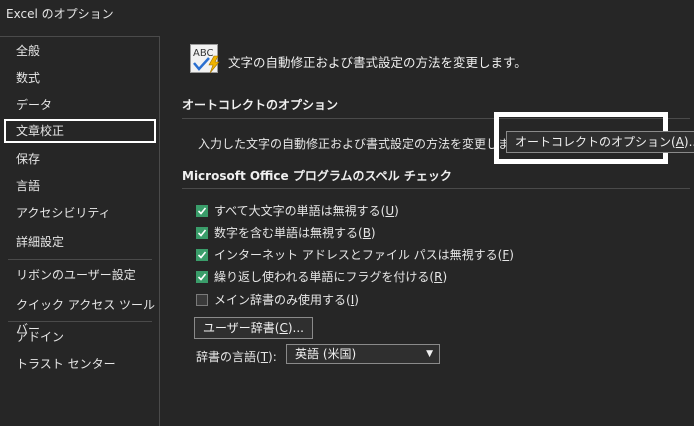  What do you see at coordinates (429, 354) in the screenshot?
I see `chevron-down-icon: ▼` at bounding box center [429, 354].